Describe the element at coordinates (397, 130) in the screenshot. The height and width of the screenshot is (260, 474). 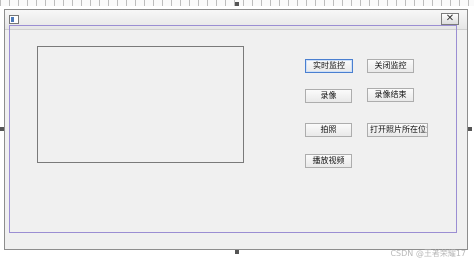
I see `open-photo-location-button: 打开照片所在位置` at that location.